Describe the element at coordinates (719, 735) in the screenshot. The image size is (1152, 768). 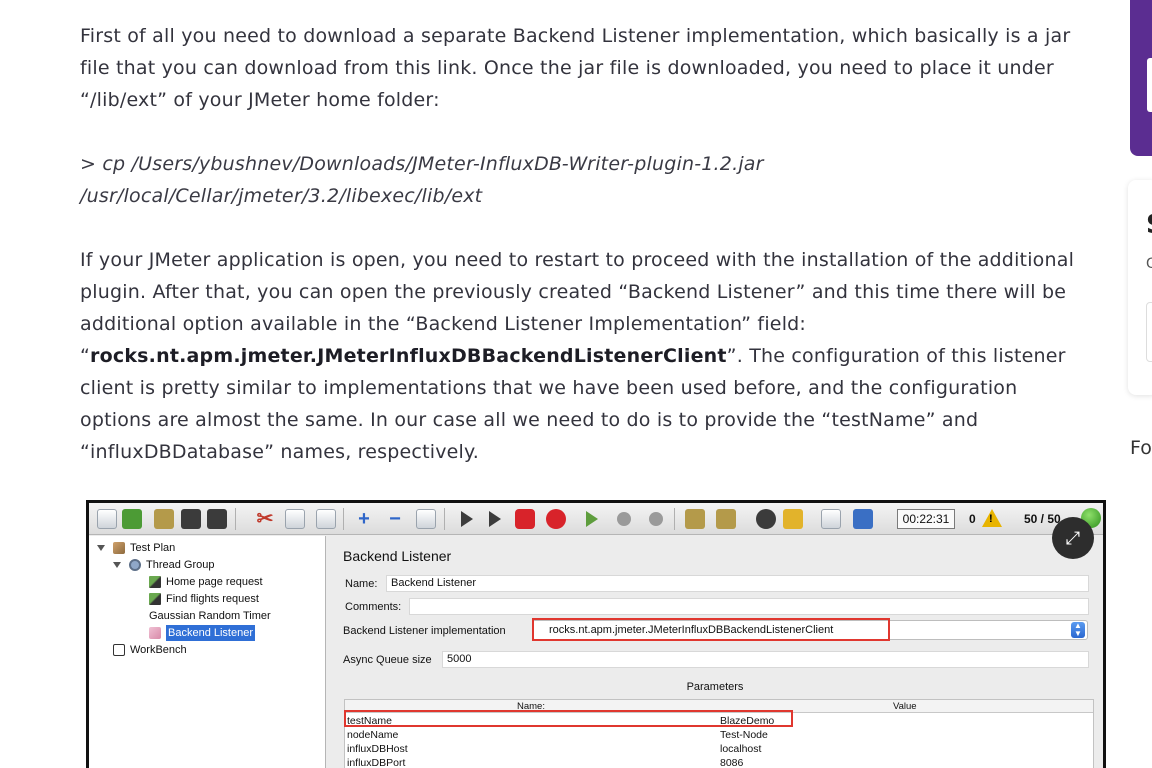
I see `table-row: nodeName Test-Node` at that location.